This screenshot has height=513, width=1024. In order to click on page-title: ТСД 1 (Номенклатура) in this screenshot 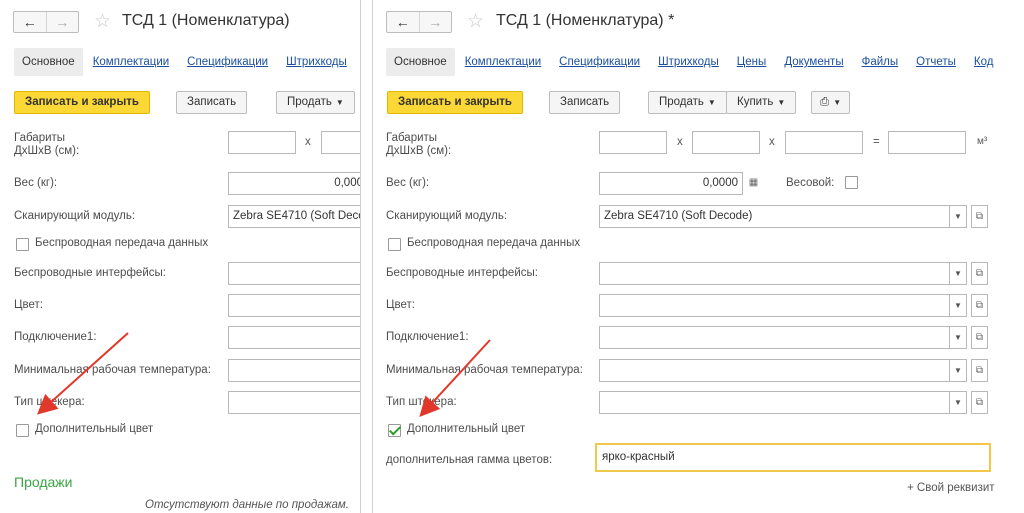, I will do `click(206, 20)`.